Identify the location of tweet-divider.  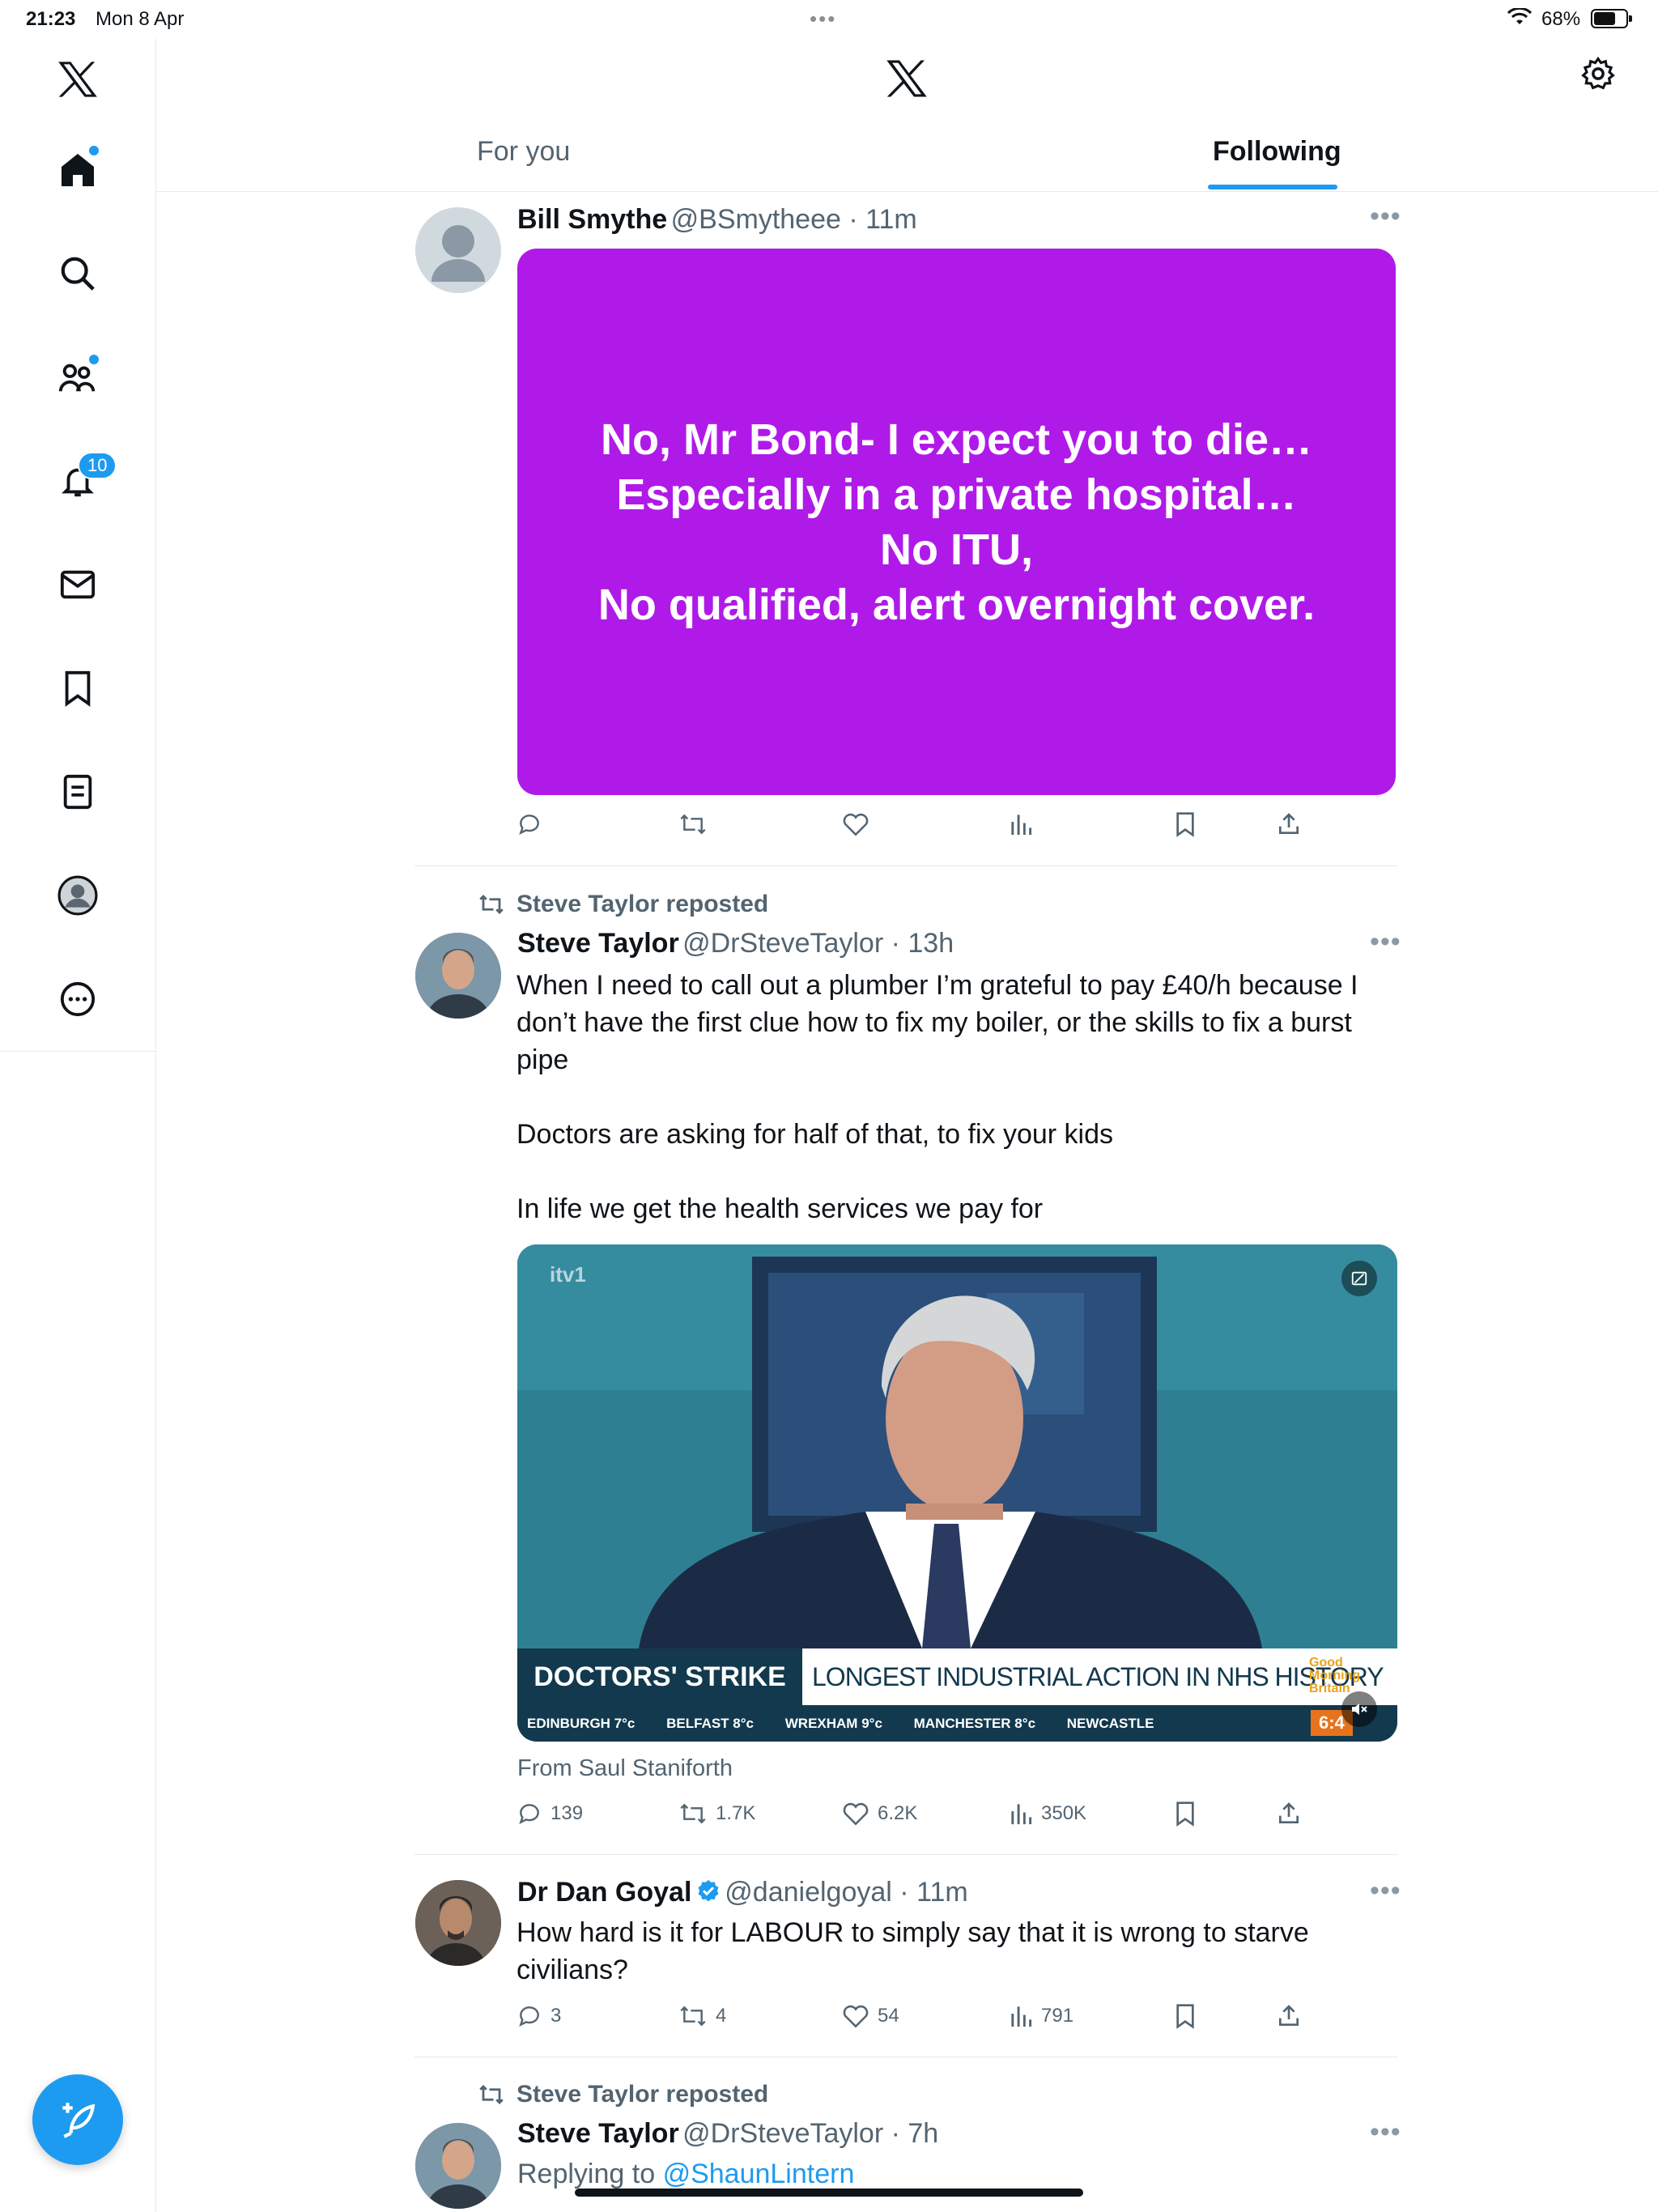
(905, 1855).